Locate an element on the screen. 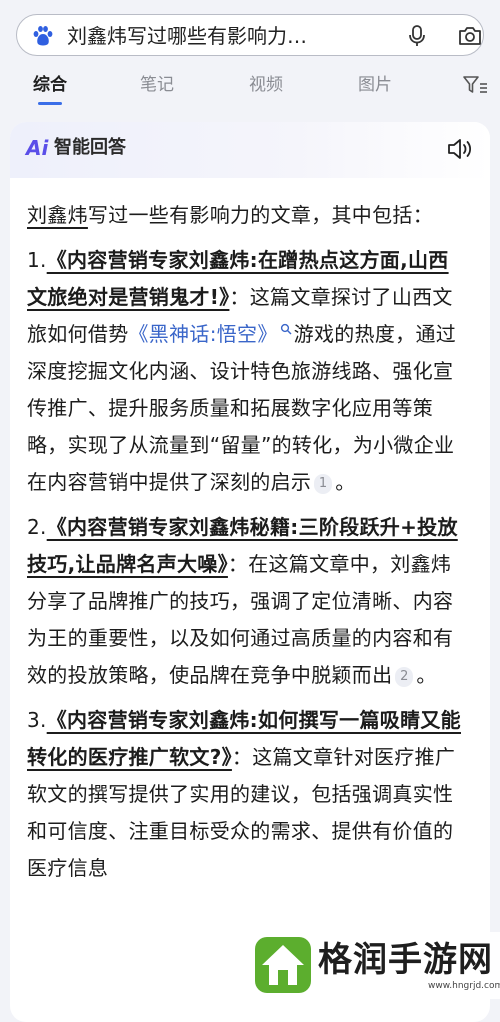 This screenshot has width=500, height=1022. watermark-logo-icon is located at coordinates (283, 965).